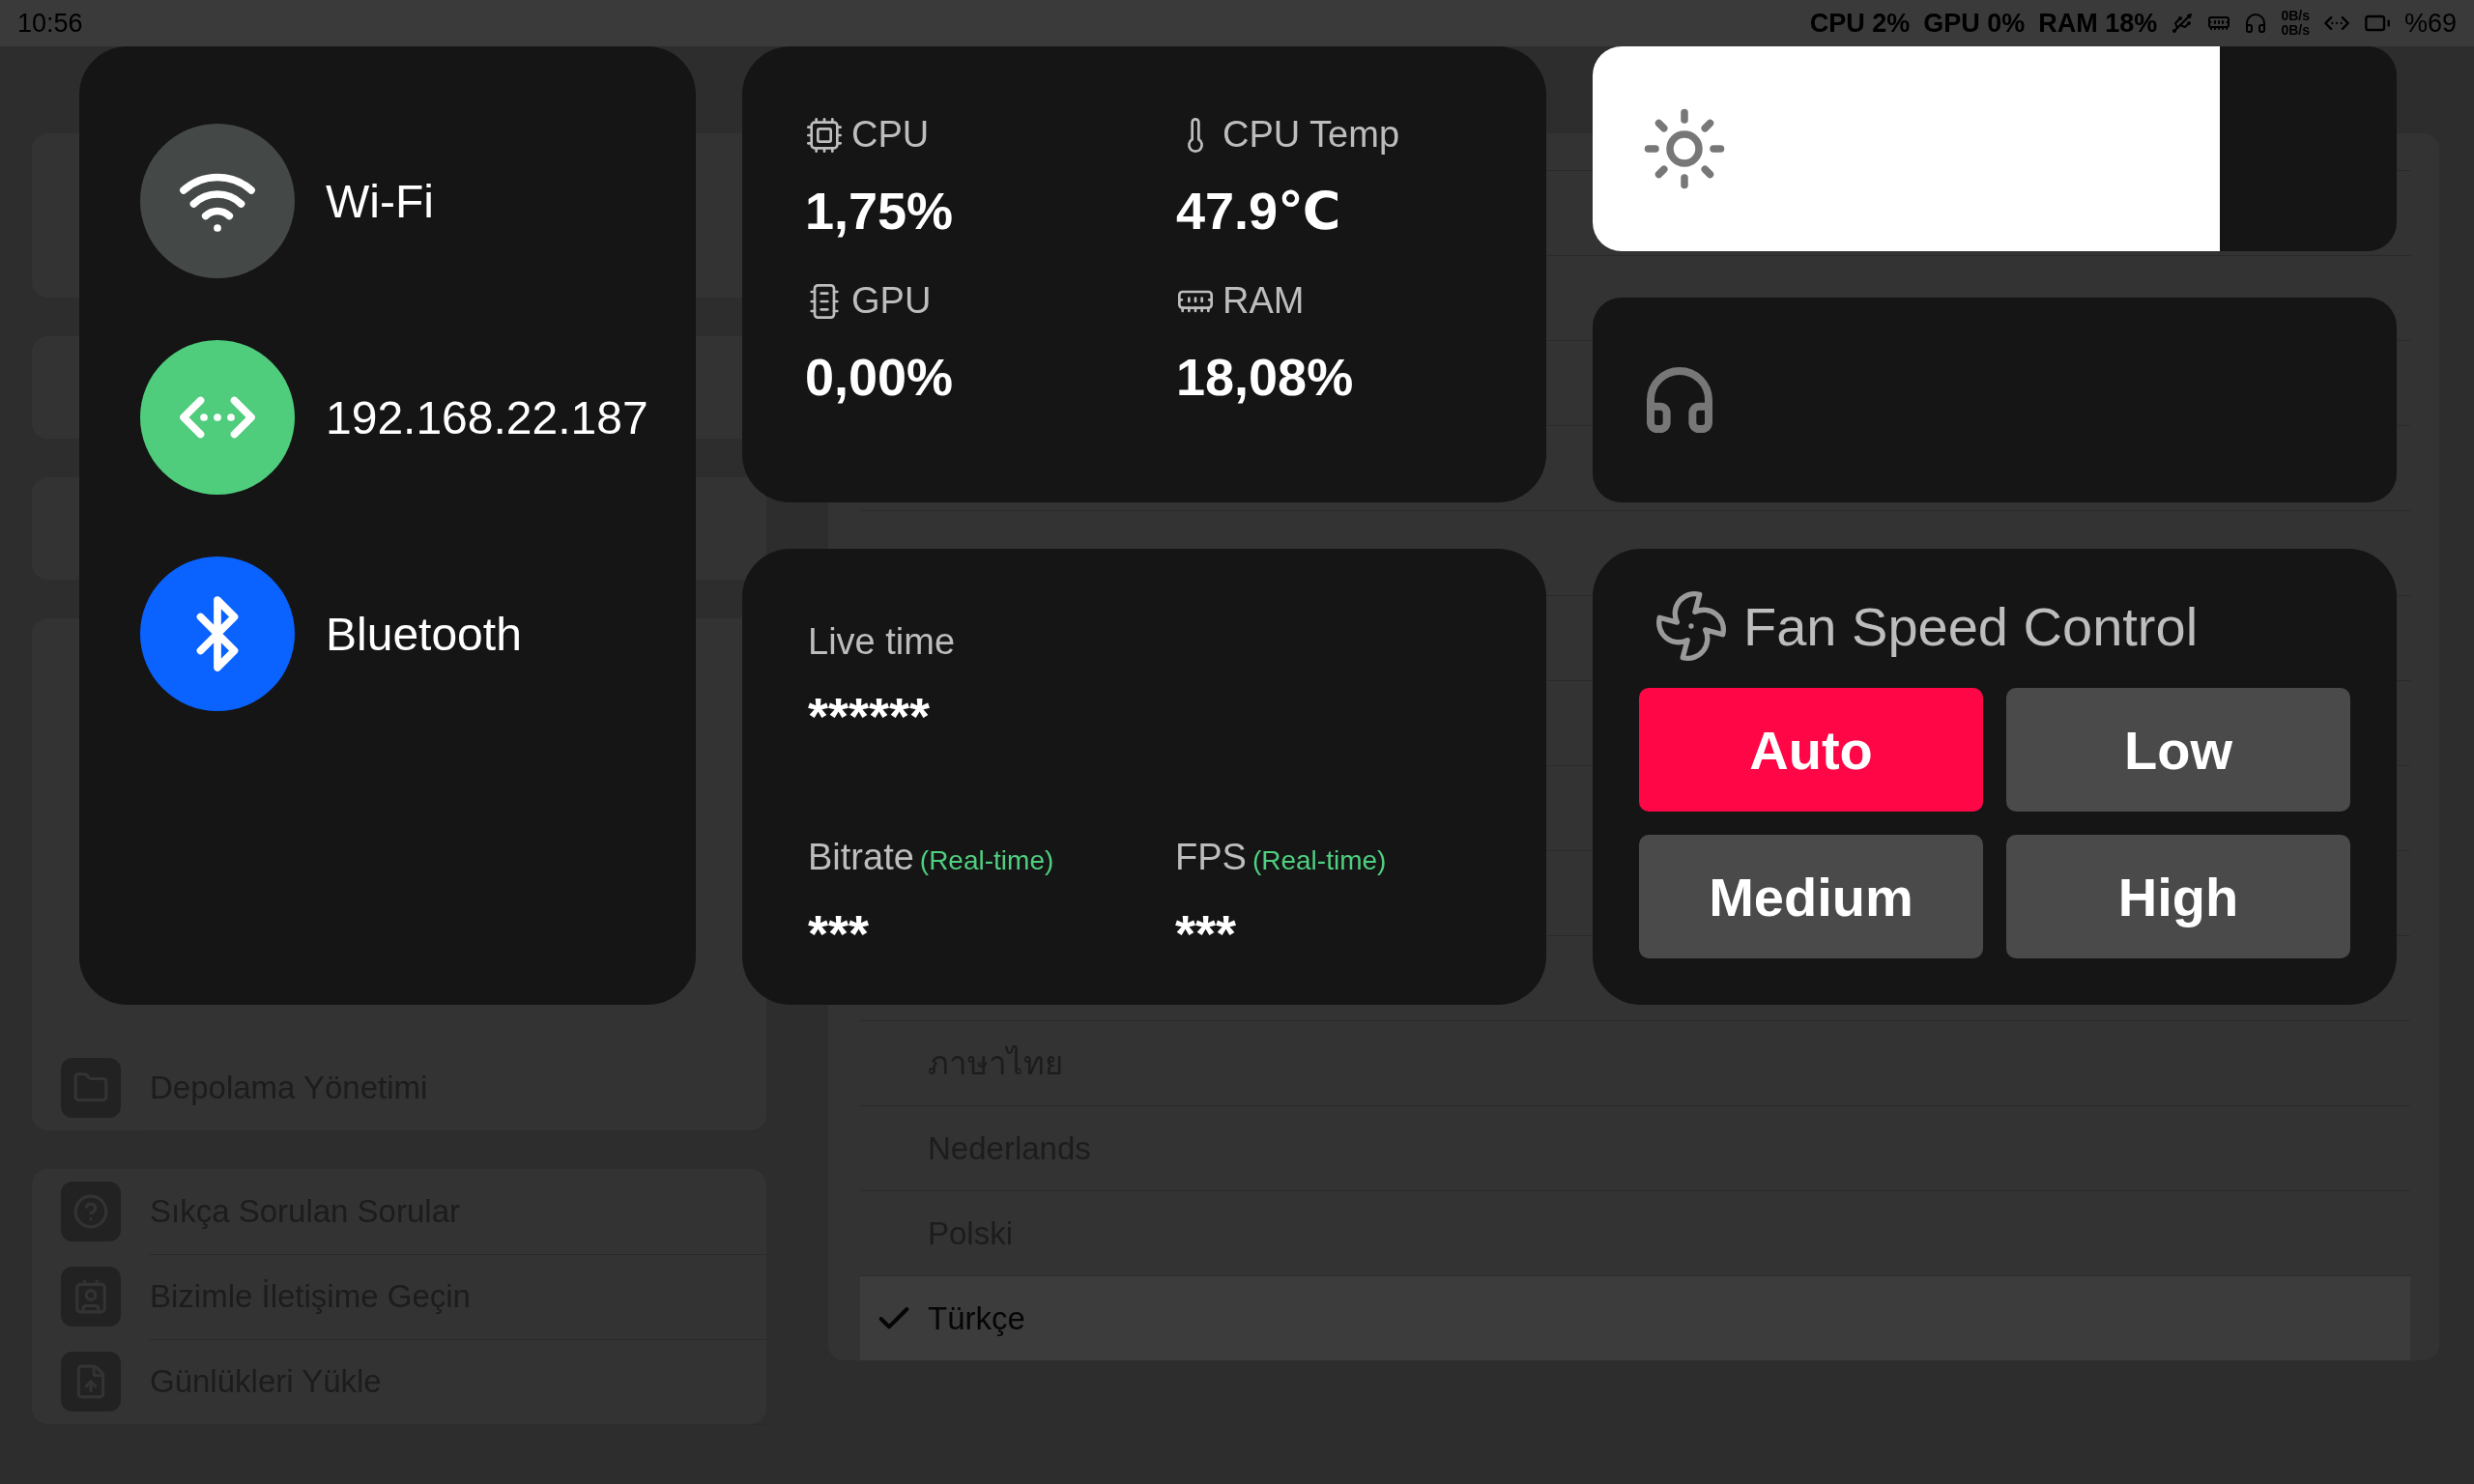 The width and height of the screenshot is (2474, 1484). What do you see at coordinates (1995, 148) in the screenshot?
I see `brightness-slider` at bounding box center [1995, 148].